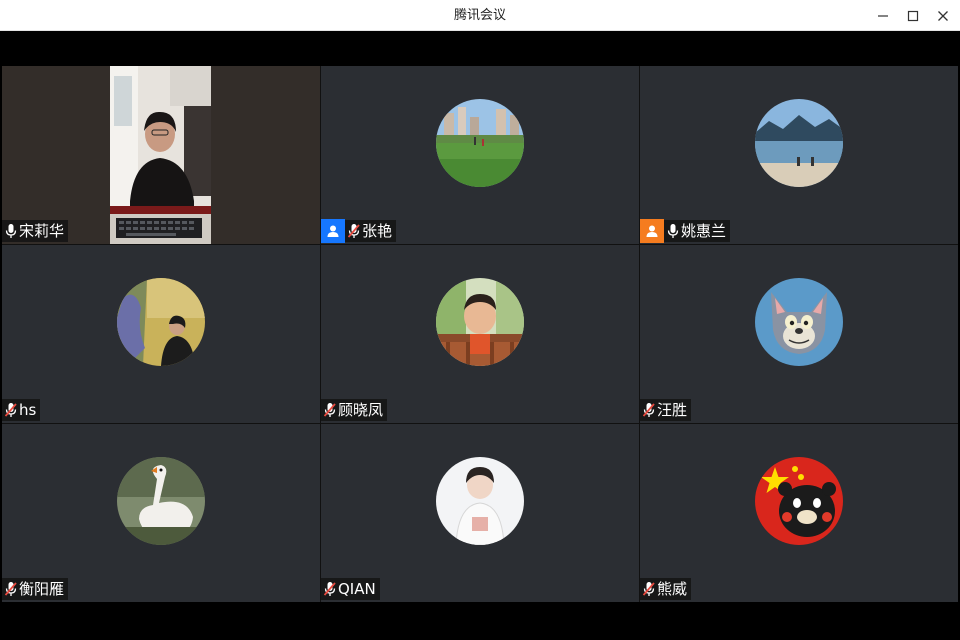 This screenshot has width=960, height=640. I want to click on participant-name: 汪胜, so click(672, 410).